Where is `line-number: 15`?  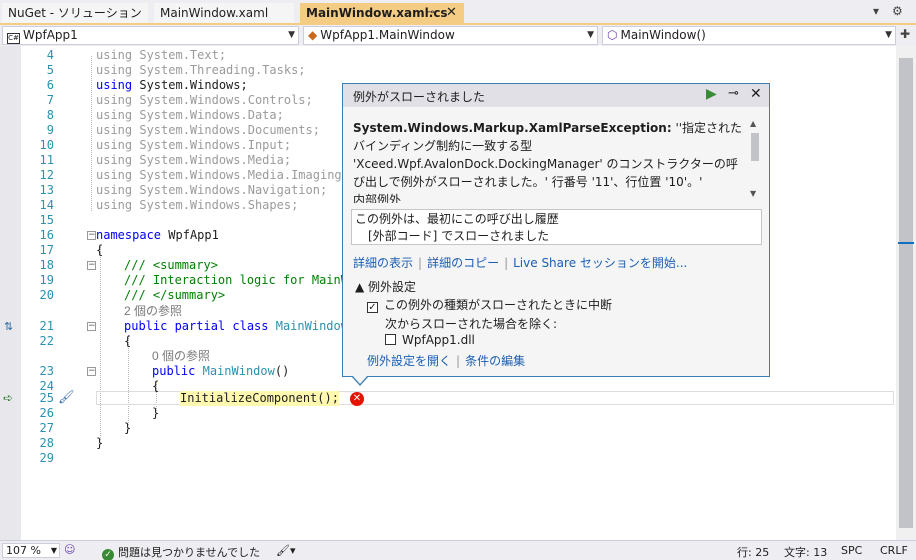
line-number: 15 is located at coordinates (46, 220).